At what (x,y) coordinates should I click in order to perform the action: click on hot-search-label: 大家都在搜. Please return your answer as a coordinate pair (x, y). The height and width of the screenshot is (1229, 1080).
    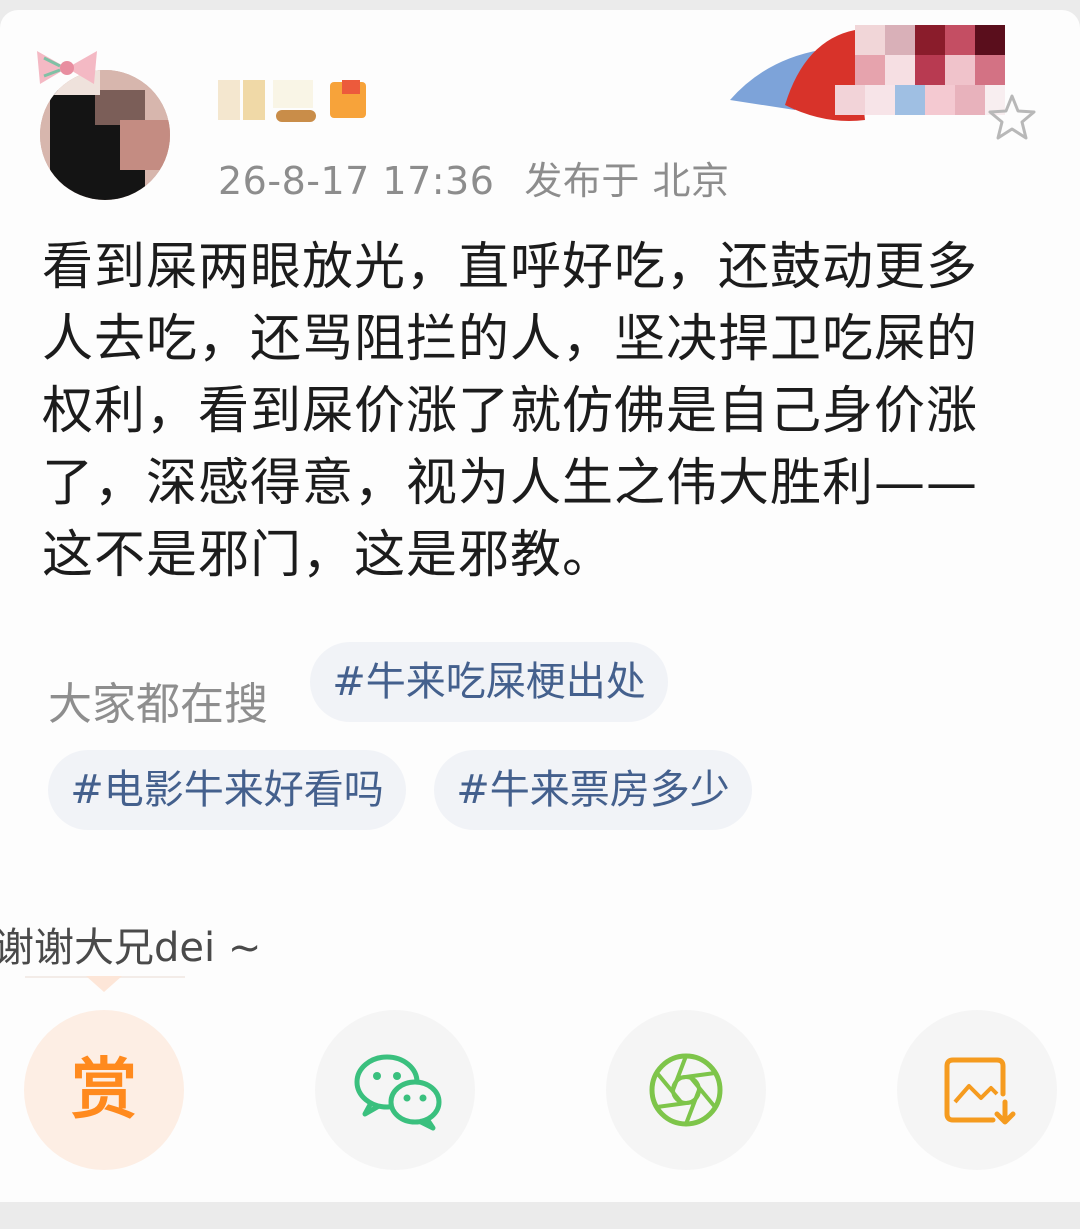
    Looking at the image, I should click on (158, 704).